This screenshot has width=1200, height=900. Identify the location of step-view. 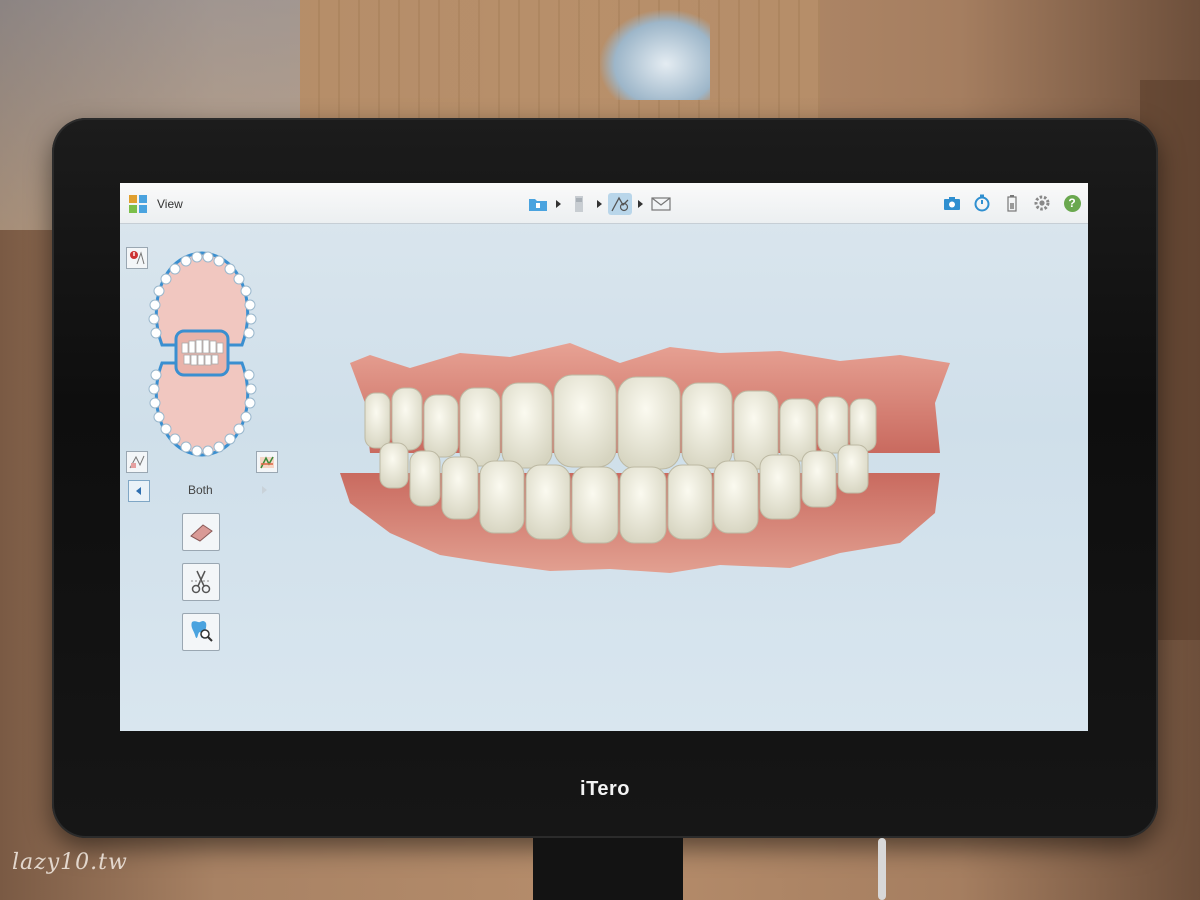
(620, 204).